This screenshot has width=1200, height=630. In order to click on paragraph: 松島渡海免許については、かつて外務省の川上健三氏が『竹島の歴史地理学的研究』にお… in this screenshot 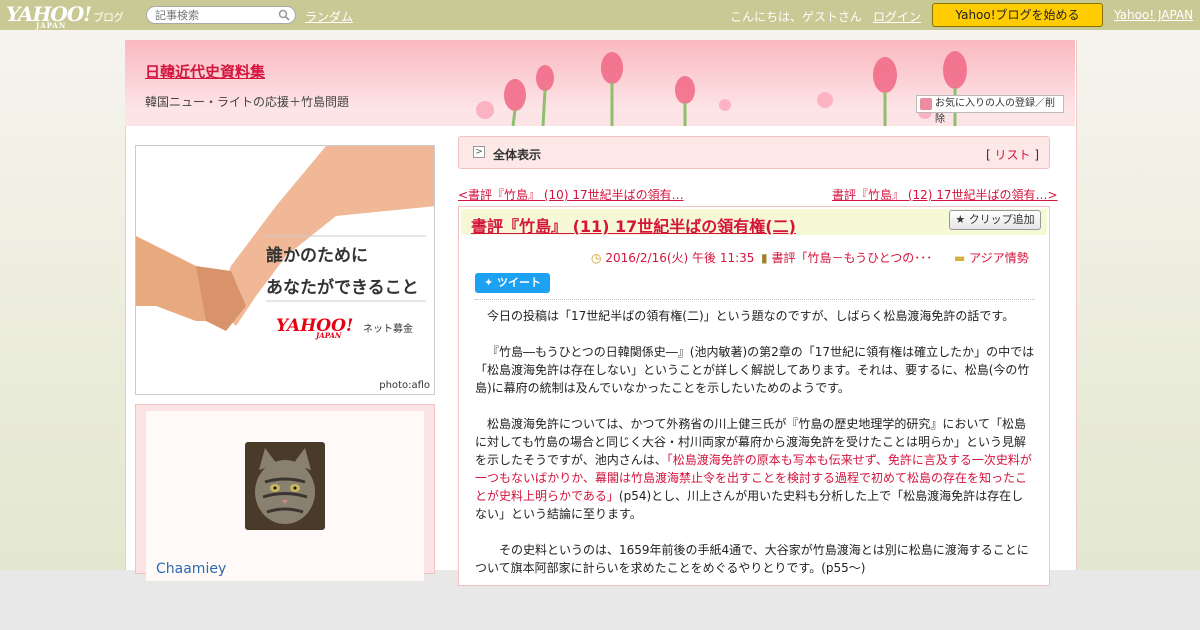, I will do `click(753, 469)`.